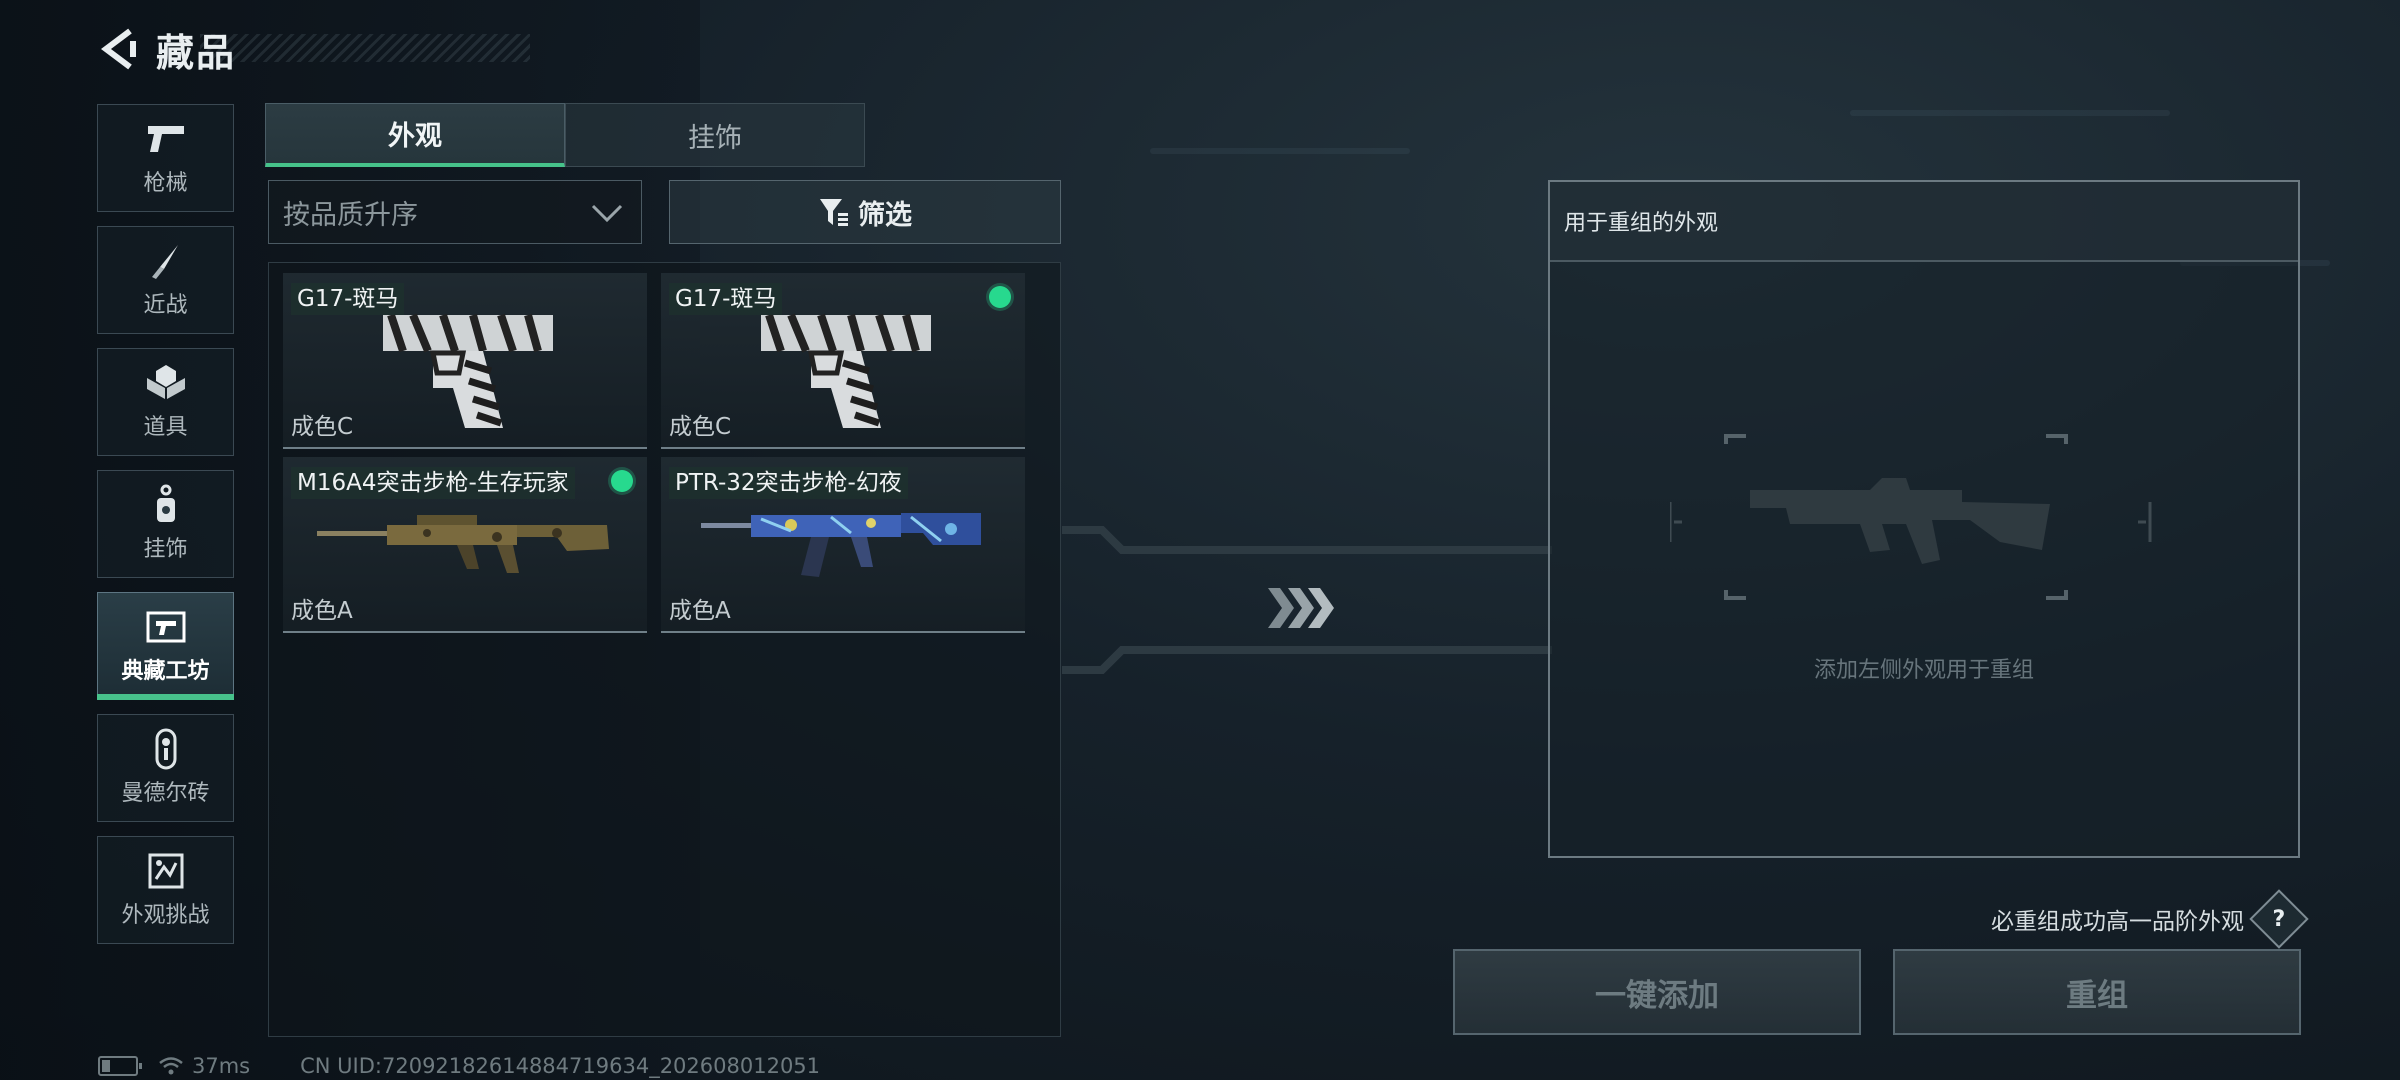 The width and height of the screenshot is (2400, 1080). I want to click on tab-charms: 挂饰, so click(715, 135).